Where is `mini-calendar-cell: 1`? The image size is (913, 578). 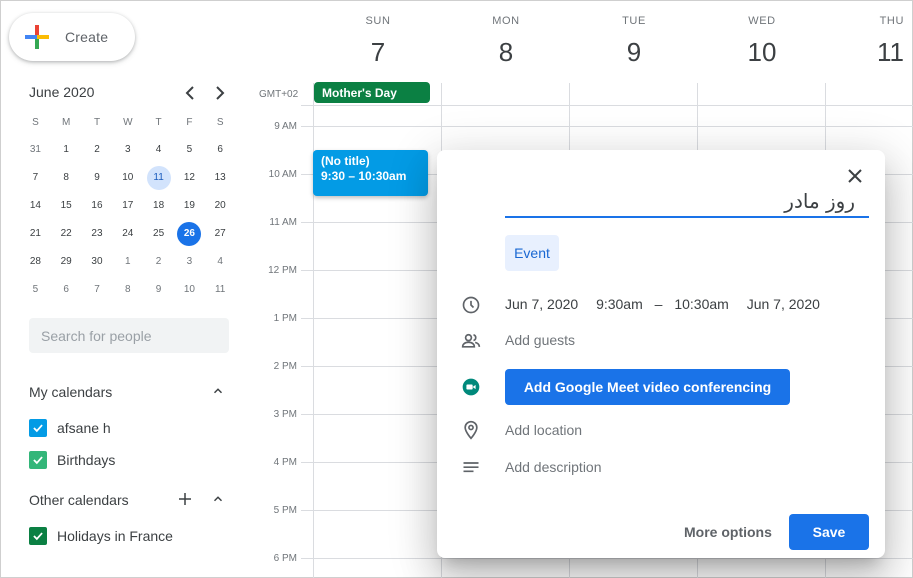 mini-calendar-cell: 1 is located at coordinates (66, 150).